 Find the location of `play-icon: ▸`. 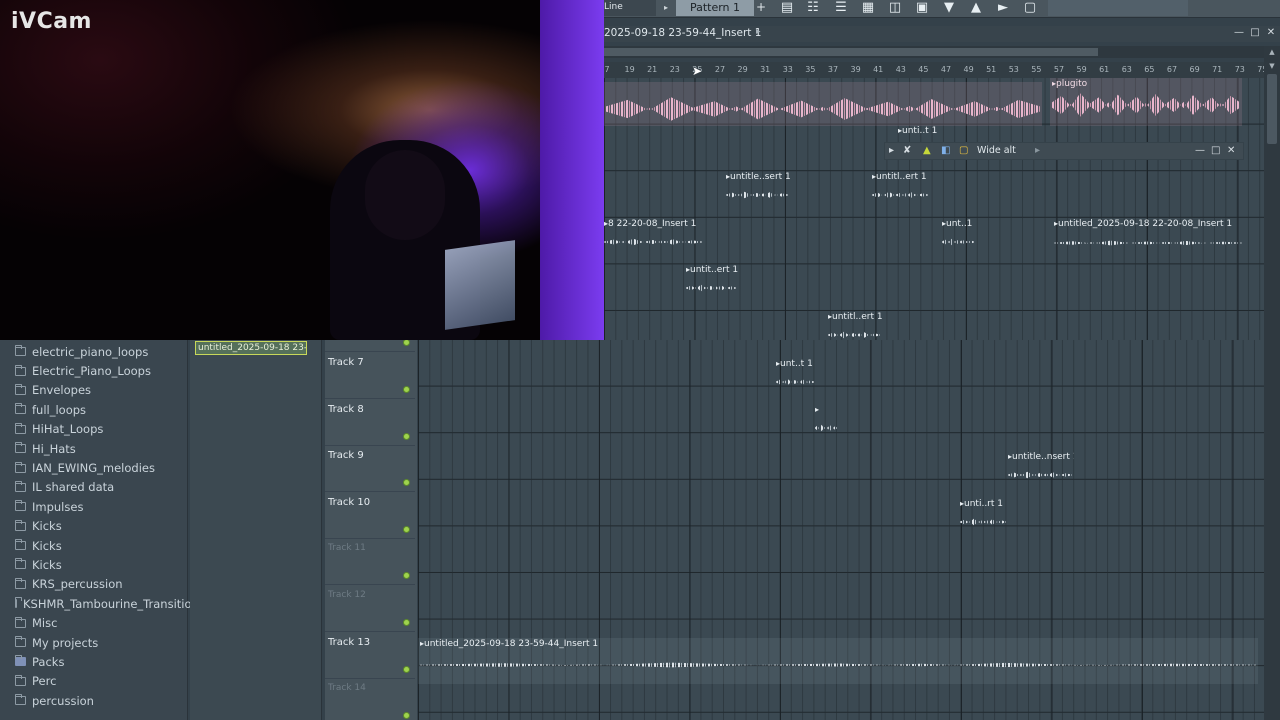

play-icon: ▸ is located at coordinates (891, 151).